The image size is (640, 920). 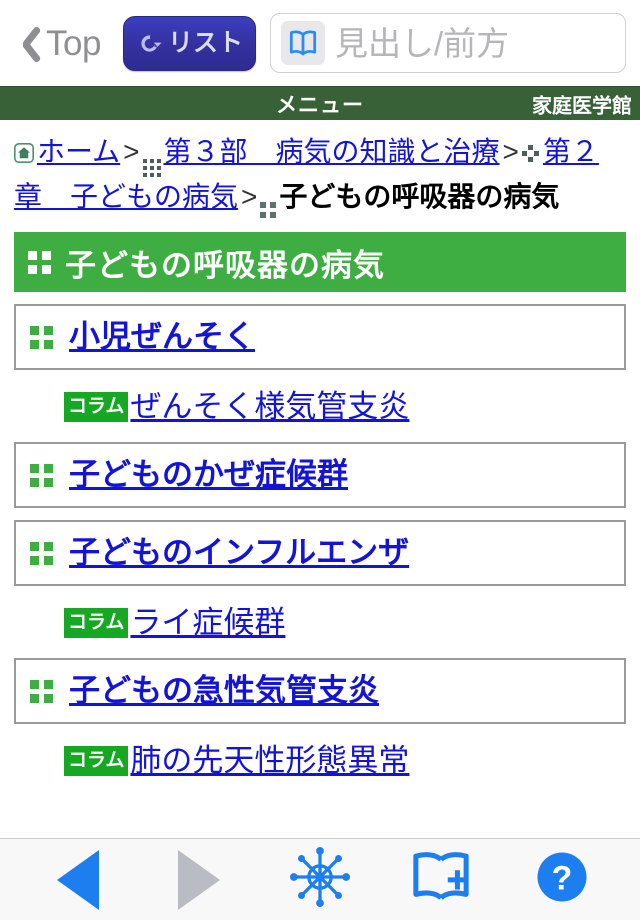 What do you see at coordinates (27, 43) in the screenshot?
I see `chevron-left-icon` at bounding box center [27, 43].